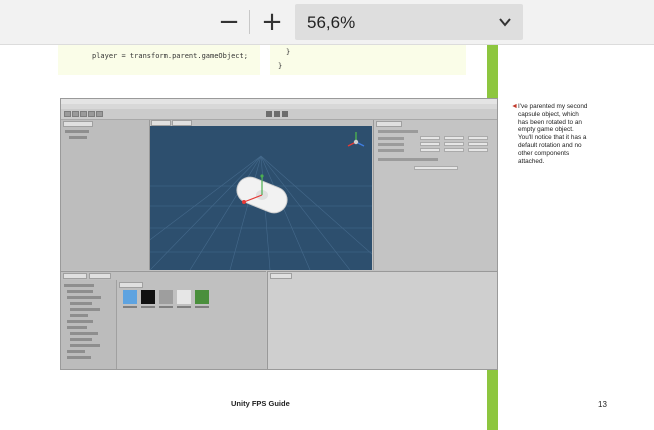  Describe the element at coordinates (67, 114) in the screenshot. I see `hand-tool-icon` at that location.